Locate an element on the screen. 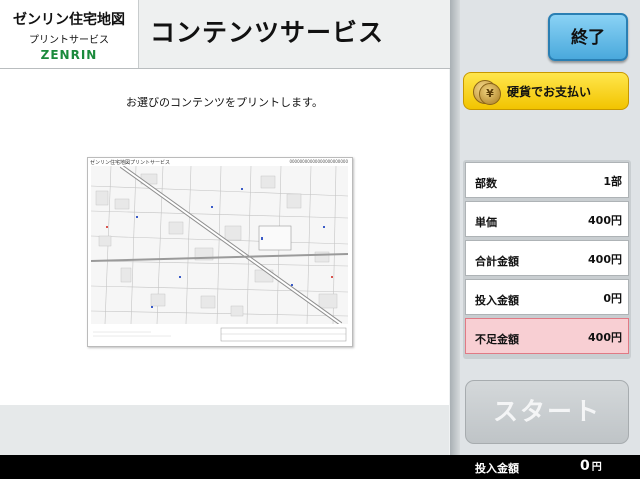 Image resolution: width=640 pixels, height=479 pixels. exit-button: 終了 is located at coordinates (588, 37).